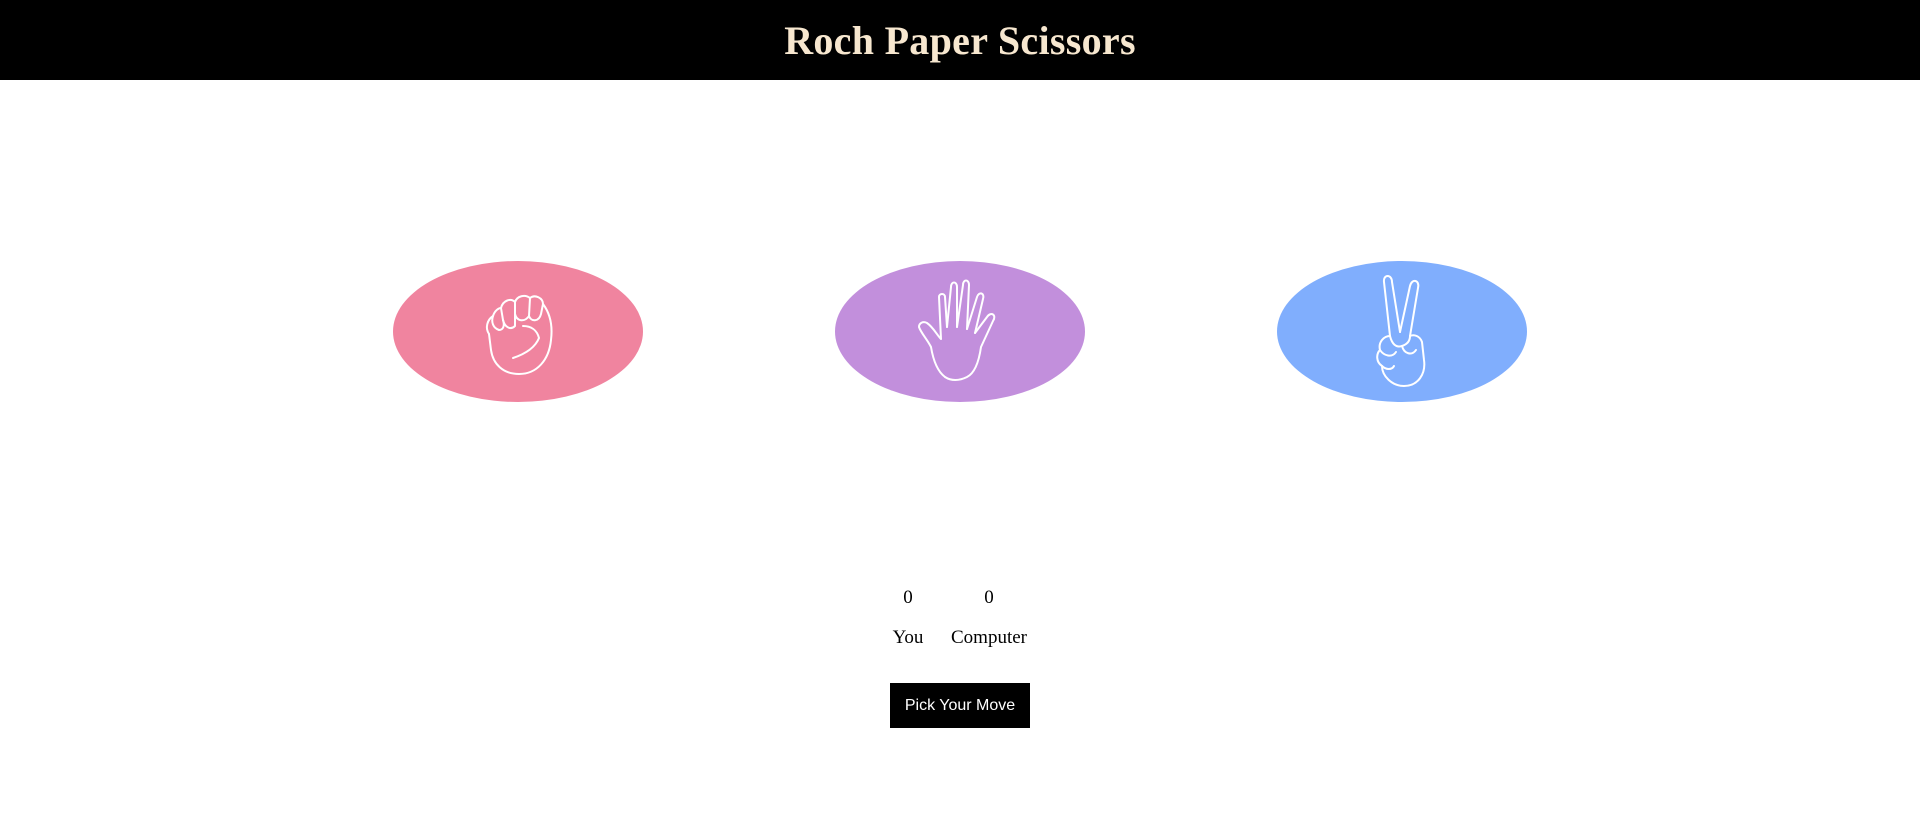  I want to click on scissors-choice-button, so click(1402, 331).